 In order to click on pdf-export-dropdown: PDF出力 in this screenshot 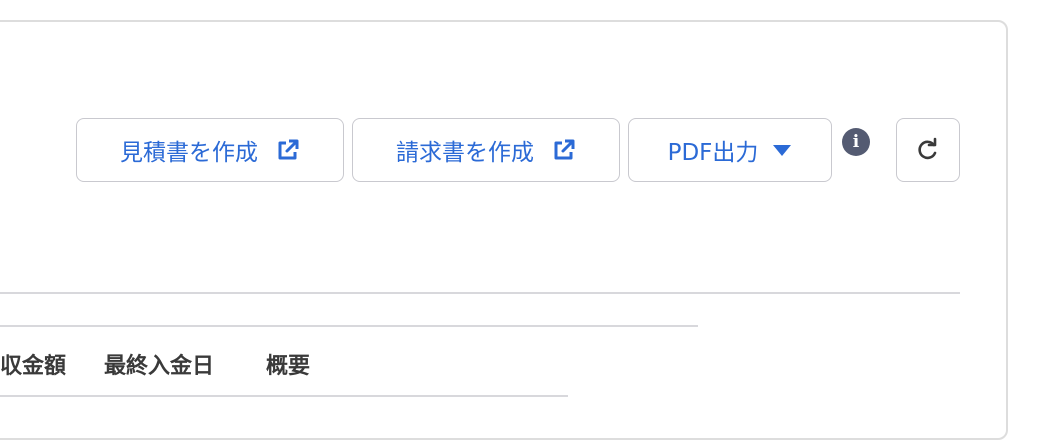, I will do `click(730, 150)`.